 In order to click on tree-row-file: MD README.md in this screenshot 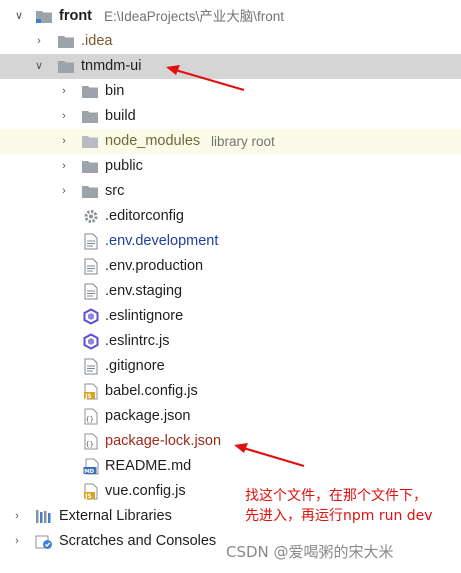, I will do `click(230, 466)`.